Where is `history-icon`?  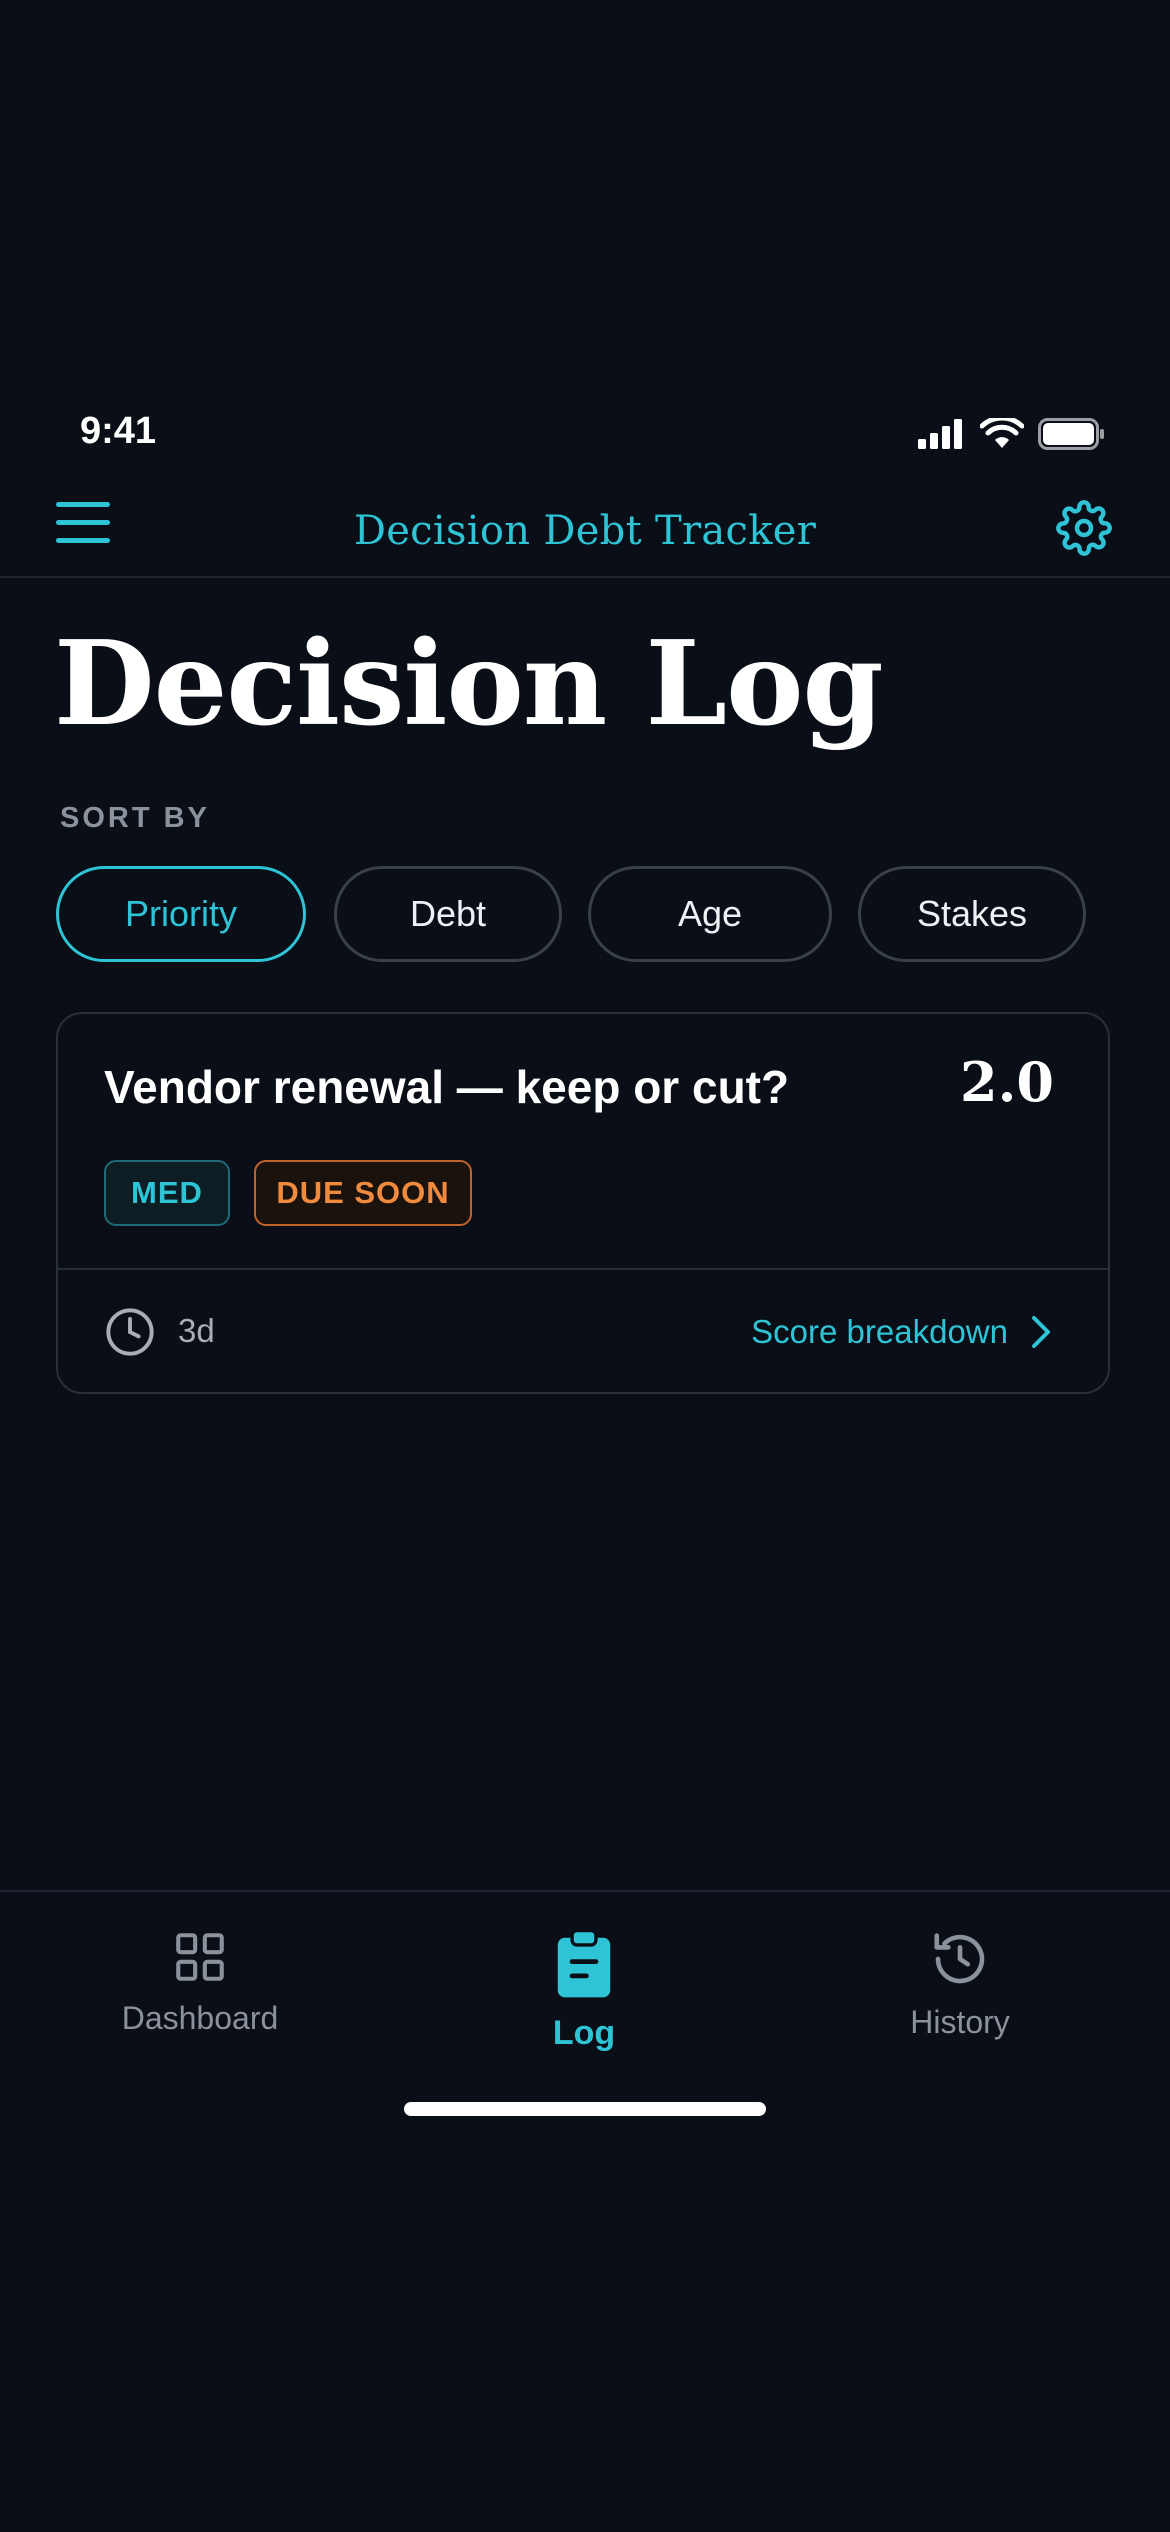
history-icon is located at coordinates (959, 1958).